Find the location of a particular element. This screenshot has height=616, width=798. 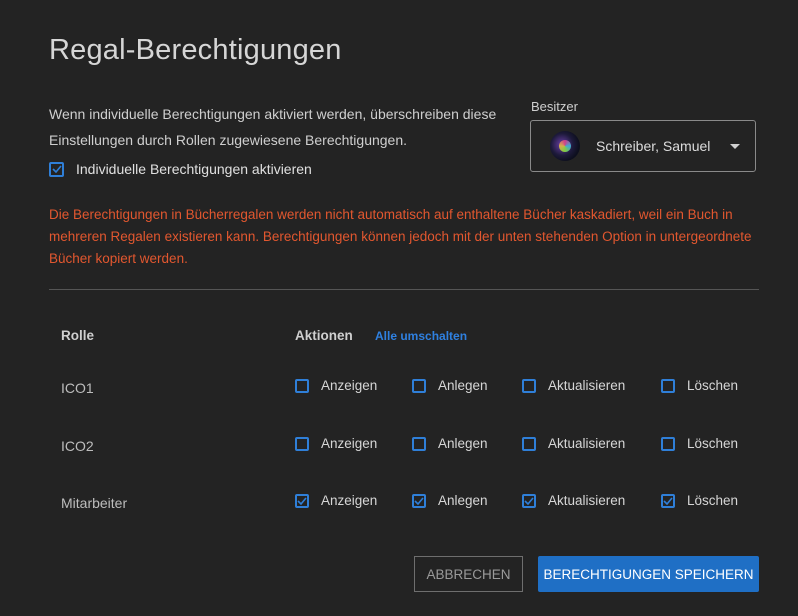

toggle-all-link: Alle umschalten is located at coordinates (421, 336).